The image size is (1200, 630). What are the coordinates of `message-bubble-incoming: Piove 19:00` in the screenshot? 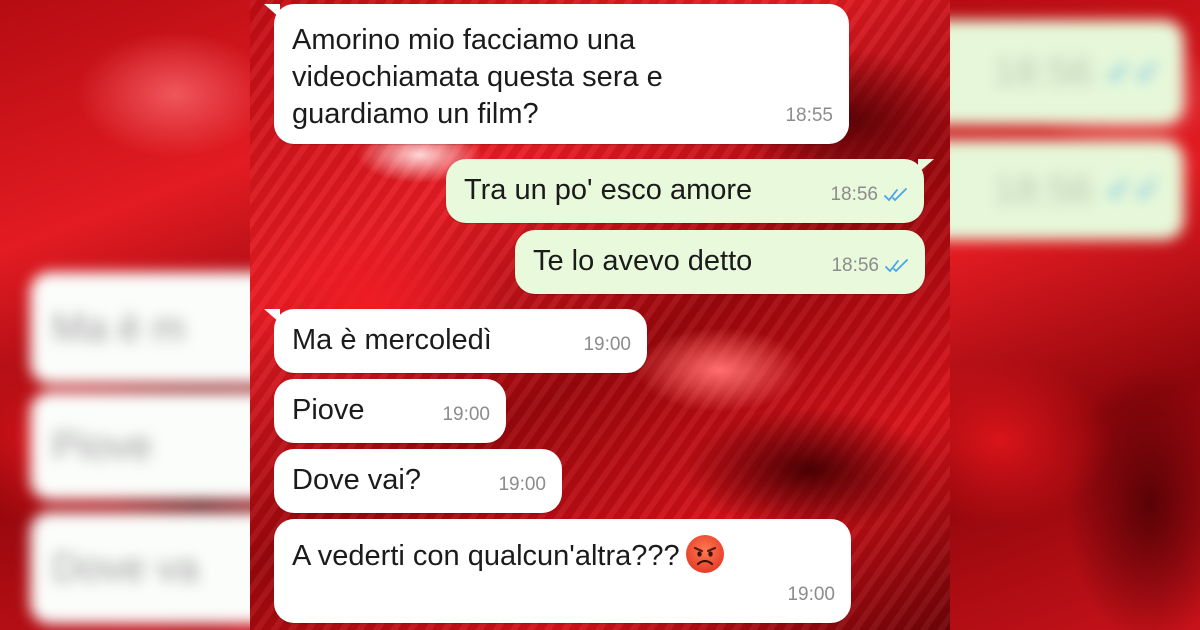 It's located at (390, 411).